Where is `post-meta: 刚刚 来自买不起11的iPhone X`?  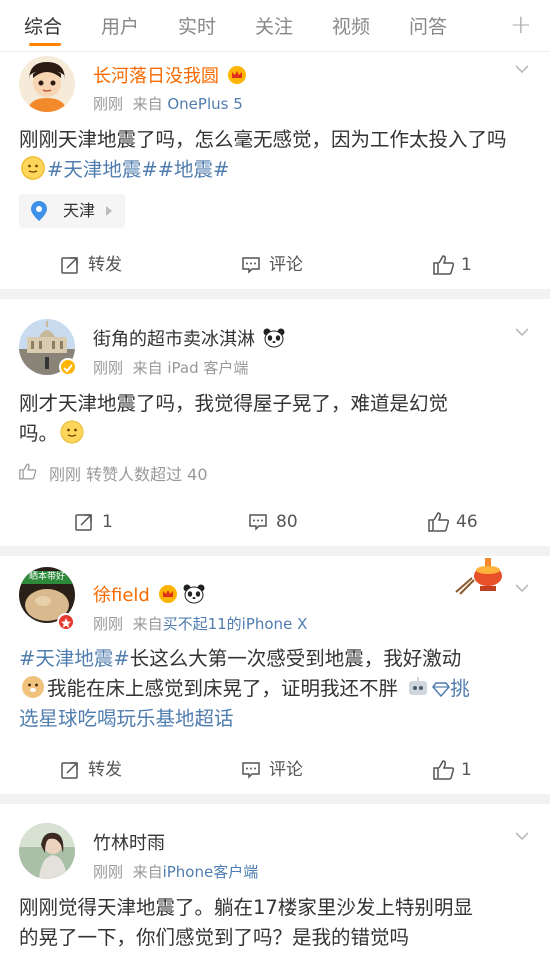
post-meta: 刚刚 来自买不起11的iPhone X is located at coordinates (200, 624).